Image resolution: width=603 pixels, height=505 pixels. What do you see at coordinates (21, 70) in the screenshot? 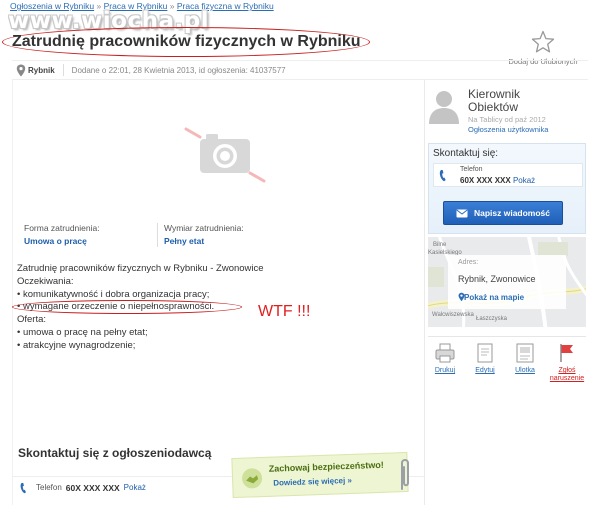
I see `location-pin-icon` at bounding box center [21, 70].